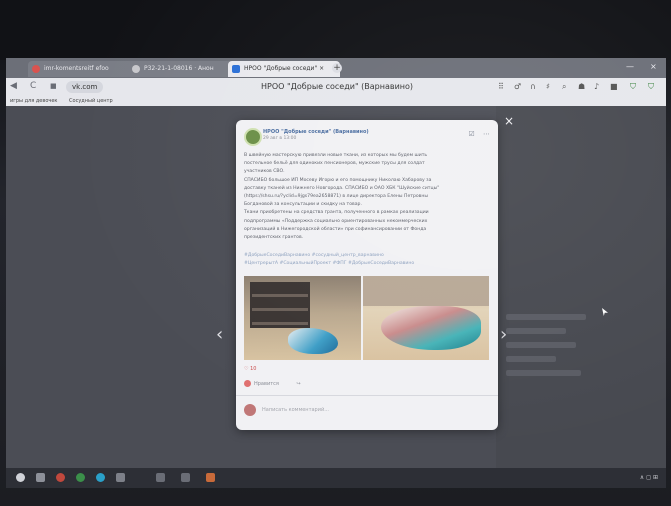 The height and width of the screenshot is (506, 671). Describe the element at coordinates (564, 87) in the screenshot. I see `search-icon: ⌕` at that location.